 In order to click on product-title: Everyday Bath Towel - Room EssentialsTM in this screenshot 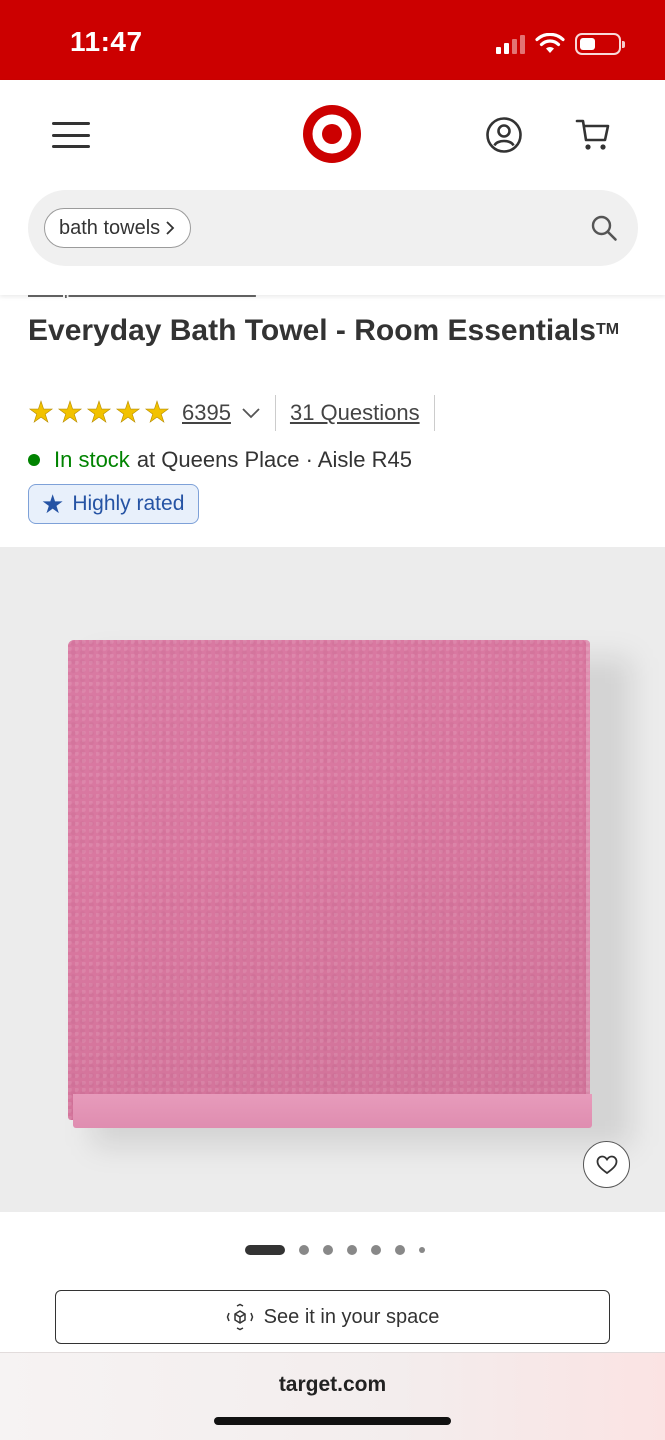, I will do `click(328, 330)`.